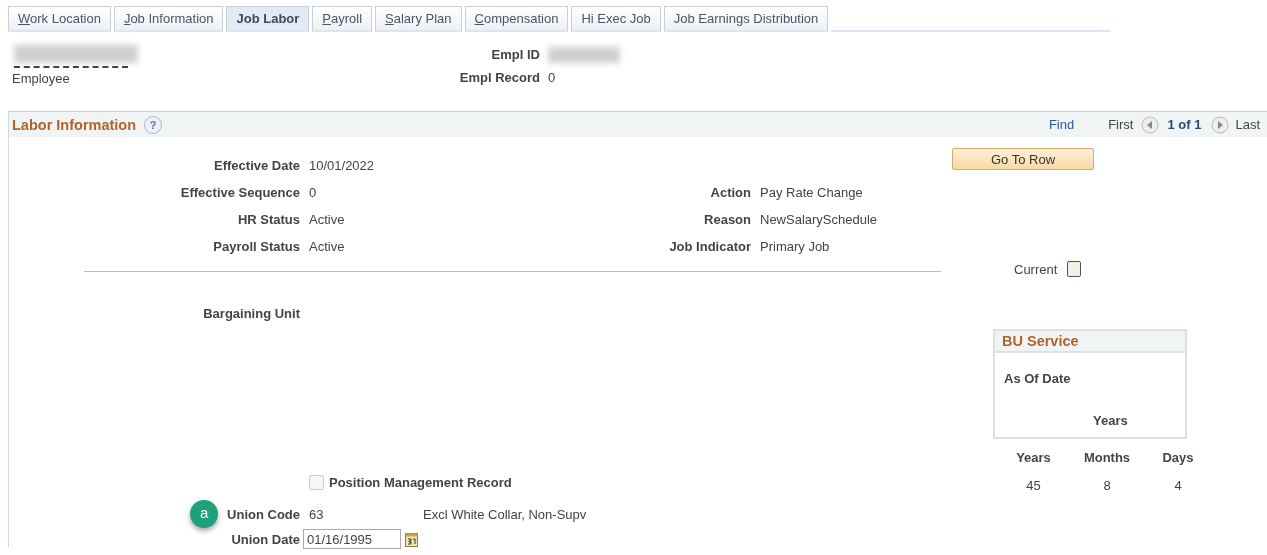  Describe the element at coordinates (153, 124) in the screenshot. I see `help-button: ?` at that location.